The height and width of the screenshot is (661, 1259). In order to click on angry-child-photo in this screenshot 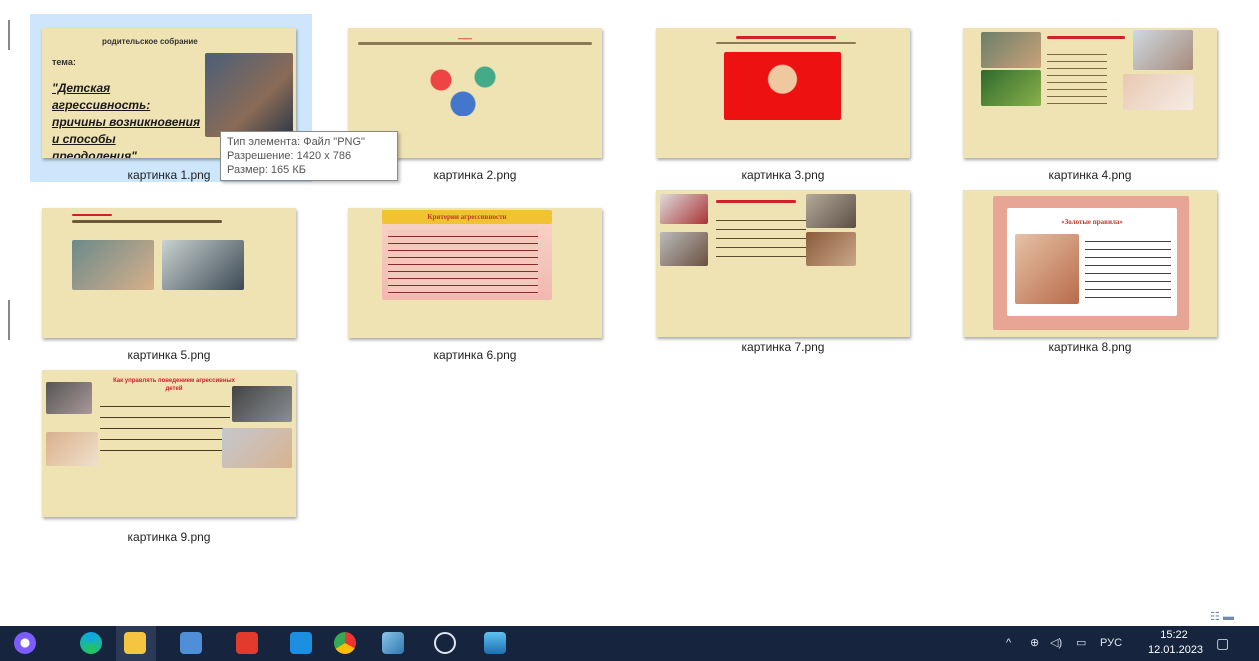, I will do `click(249, 95)`.